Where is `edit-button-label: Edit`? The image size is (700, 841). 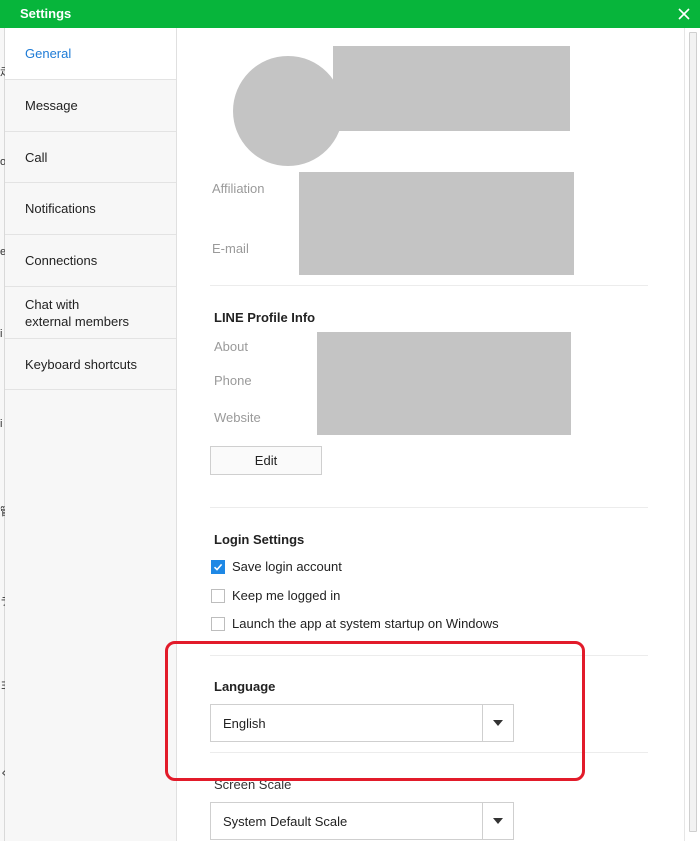
edit-button-label: Edit is located at coordinates (266, 460).